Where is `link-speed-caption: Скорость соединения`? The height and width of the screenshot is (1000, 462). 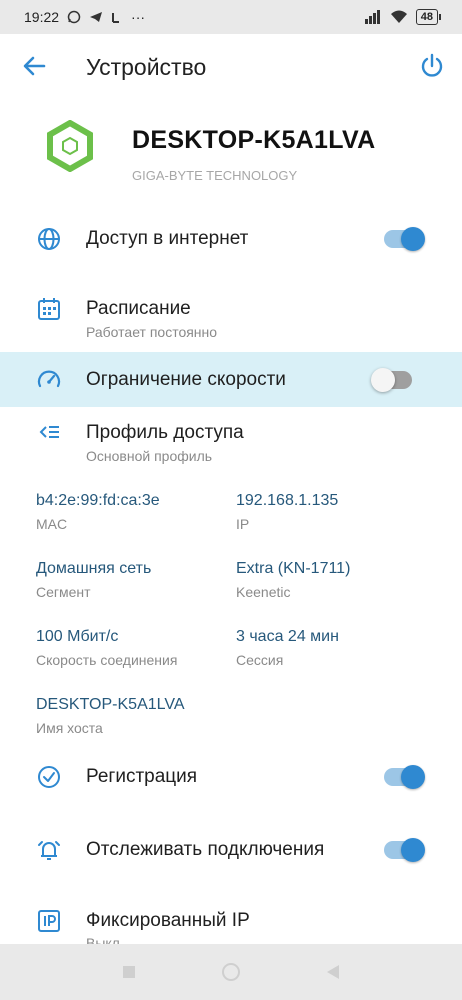
link-speed-caption: Скорость соединения is located at coordinates (107, 660).